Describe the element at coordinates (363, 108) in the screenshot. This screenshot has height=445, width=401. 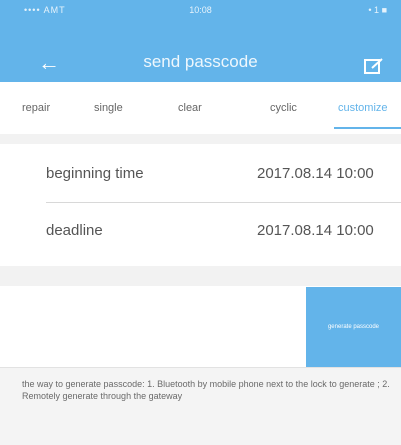
I see `tab-customize: customize` at that location.